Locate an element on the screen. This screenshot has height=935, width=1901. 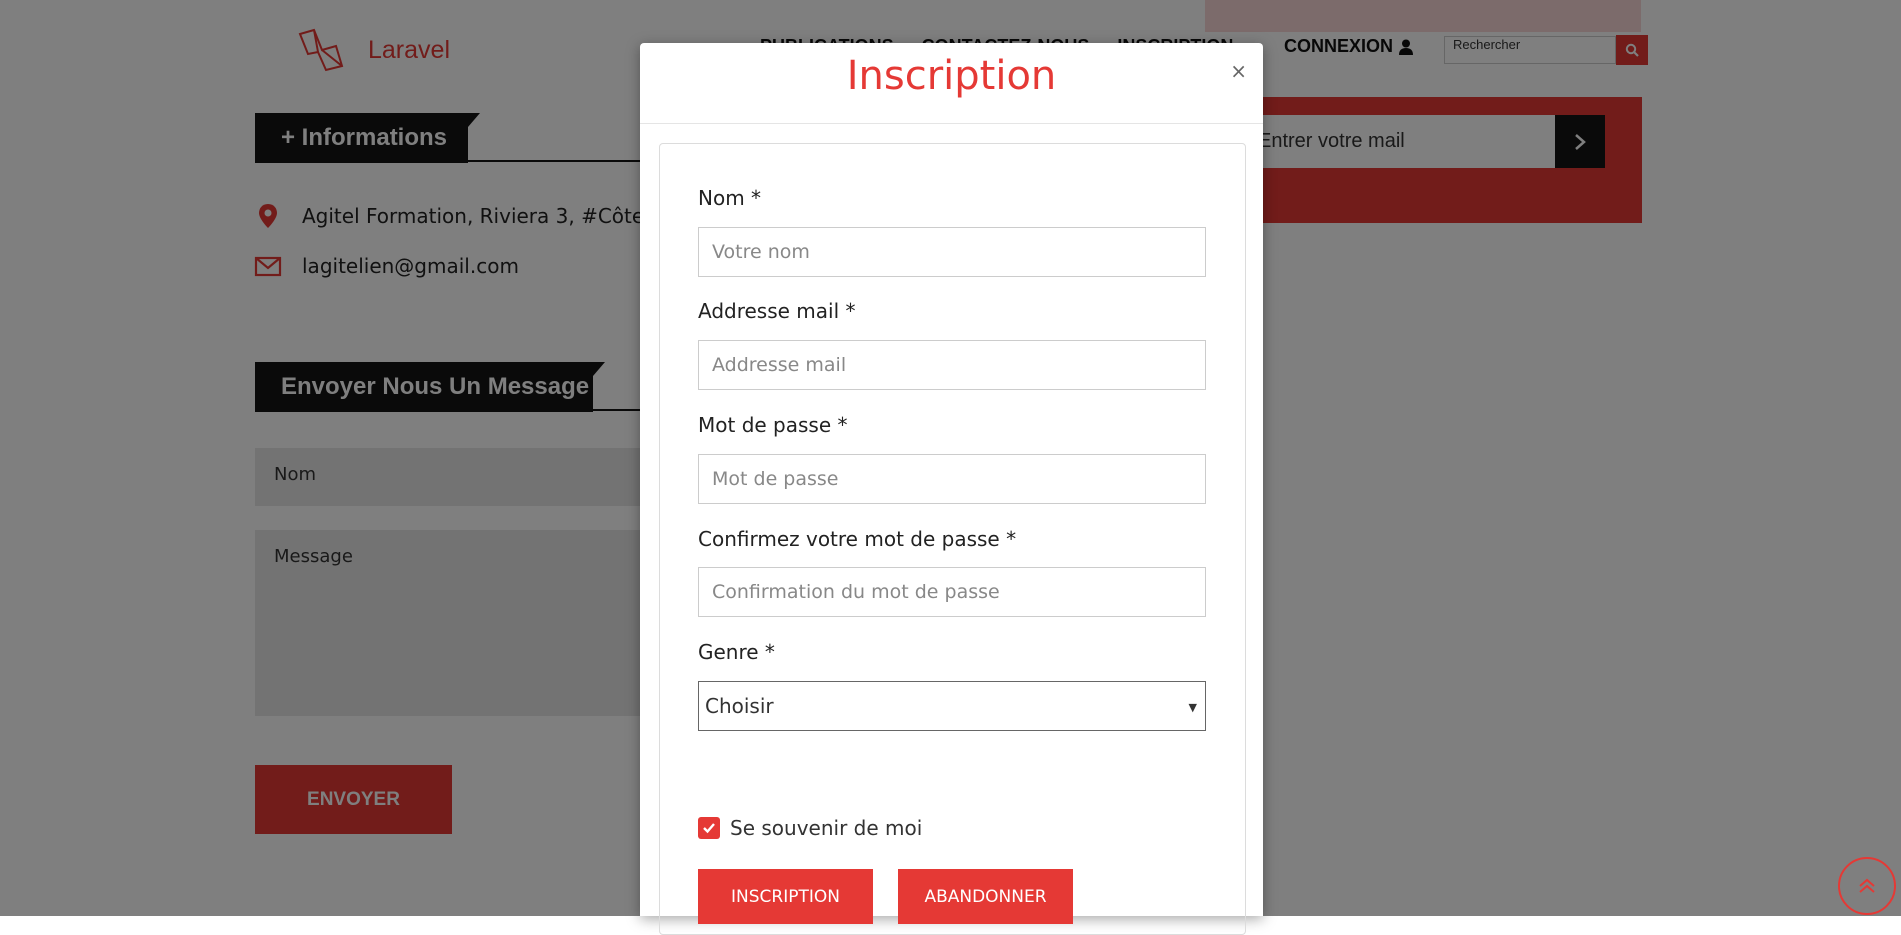
confirm-password-placeholder: Confirmation du mot de passe is located at coordinates (856, 592).